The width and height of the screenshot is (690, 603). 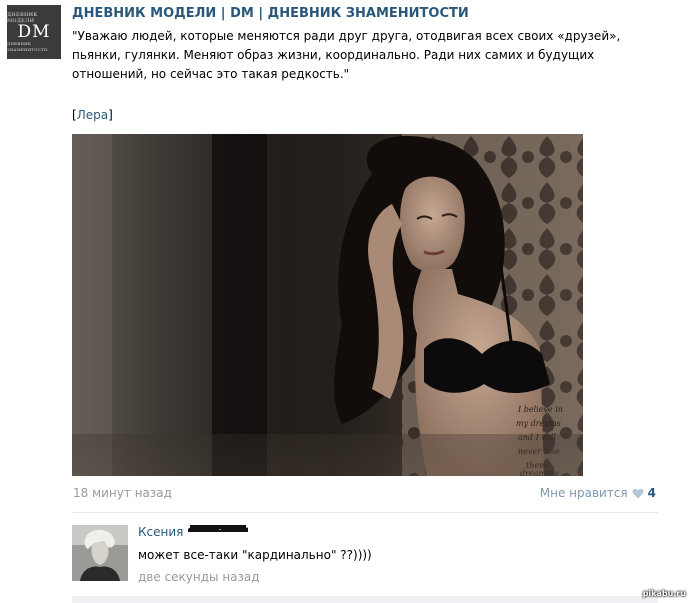 What do you see at coordinates (110, 115) in the screenshot?
I see `signature-close-bracket: ]` at bounding box center [110, 115].